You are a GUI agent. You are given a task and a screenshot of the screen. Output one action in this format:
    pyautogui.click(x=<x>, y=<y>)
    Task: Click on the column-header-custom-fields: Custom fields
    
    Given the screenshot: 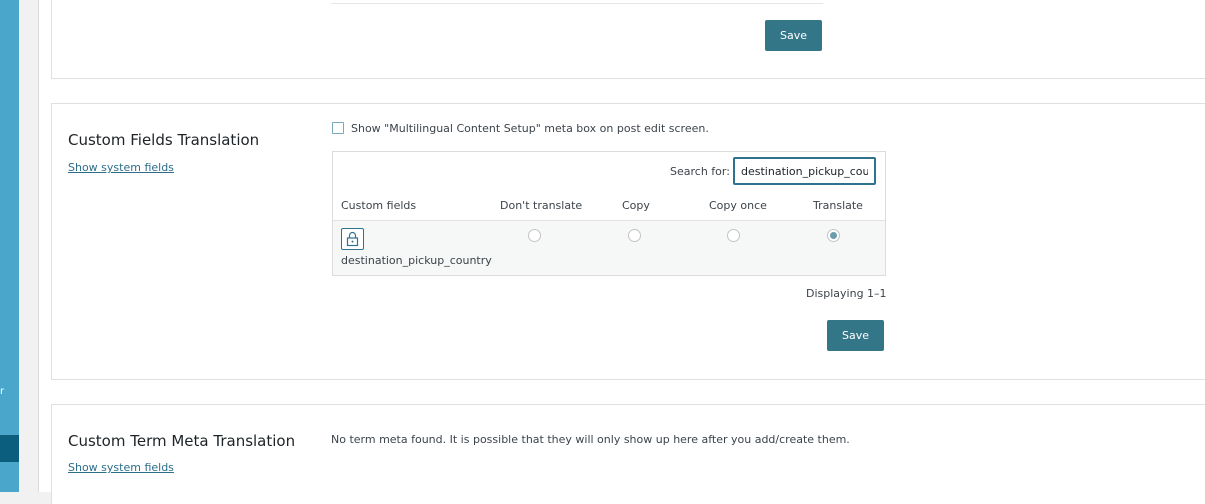 What is the action you would take?
    pyautogui.click(x=379, y=205)
    